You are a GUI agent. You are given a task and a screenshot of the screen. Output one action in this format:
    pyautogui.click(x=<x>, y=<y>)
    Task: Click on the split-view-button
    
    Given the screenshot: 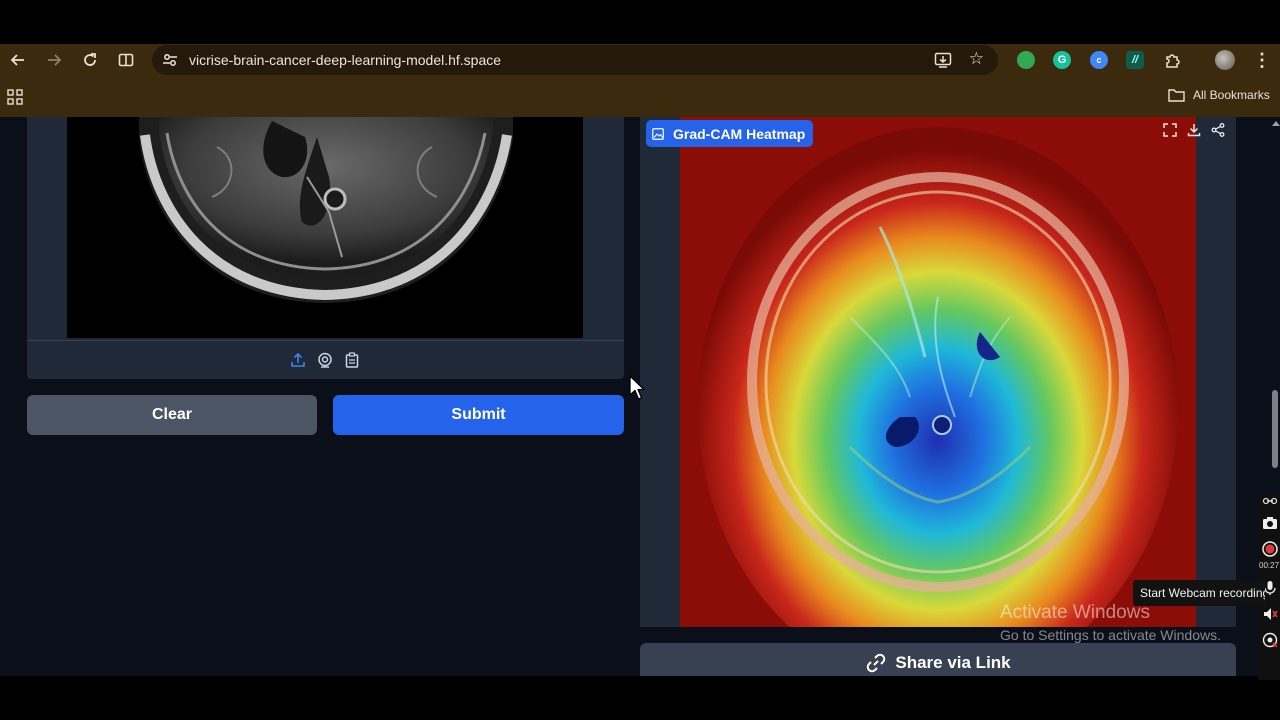 What is the action you would take?
    pyautogui.click(x=126, y=60)
    